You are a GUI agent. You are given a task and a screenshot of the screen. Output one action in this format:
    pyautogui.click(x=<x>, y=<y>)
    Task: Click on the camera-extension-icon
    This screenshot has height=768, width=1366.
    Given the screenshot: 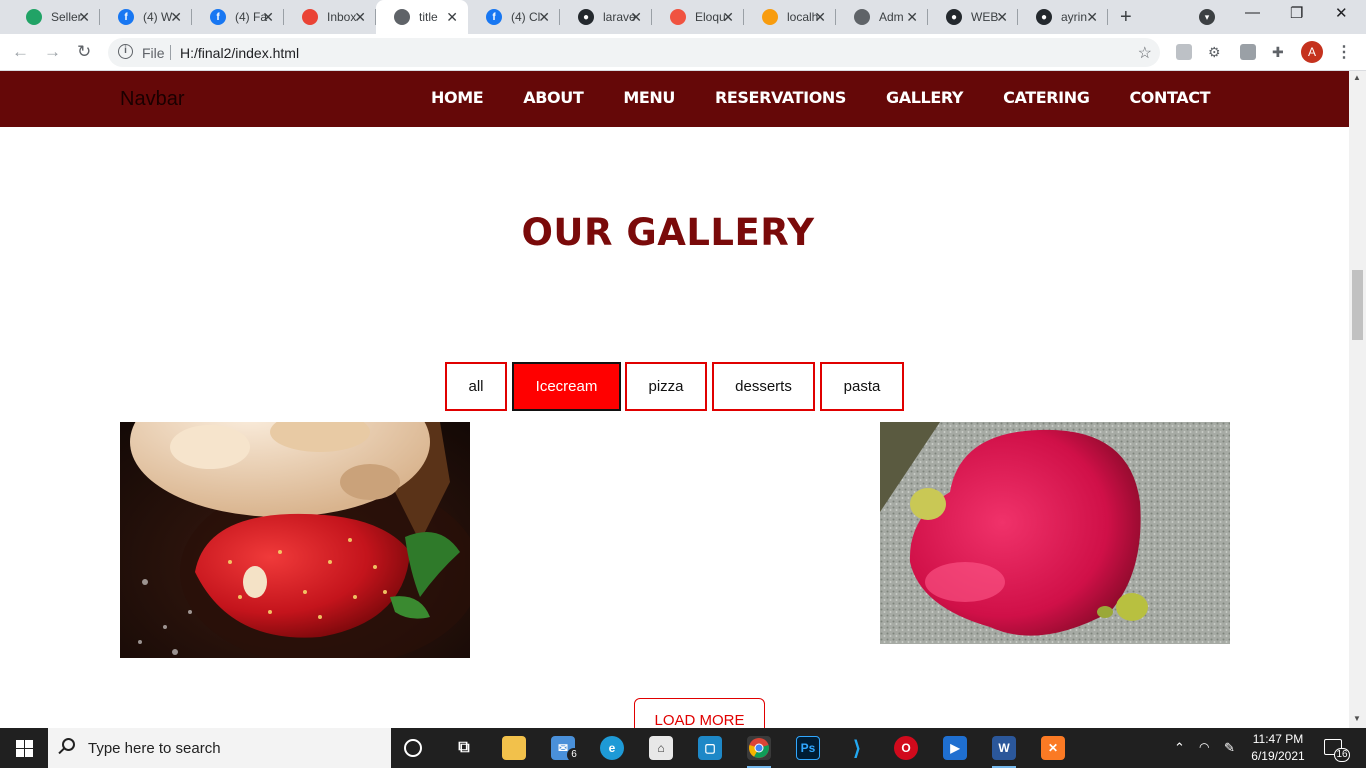 What is the action you would take?
    pyautogui.click(x=1248, y=52)
    